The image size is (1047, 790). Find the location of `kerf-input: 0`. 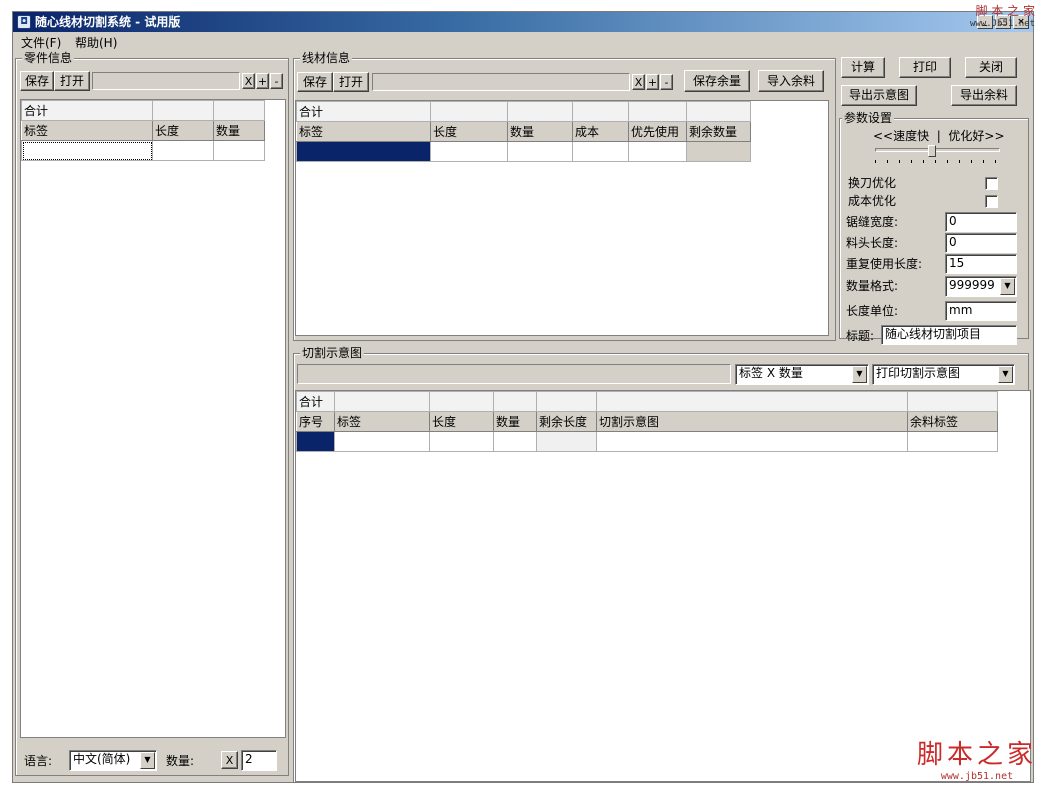

kerf-input: 0 is located at coordinates (981, 222).